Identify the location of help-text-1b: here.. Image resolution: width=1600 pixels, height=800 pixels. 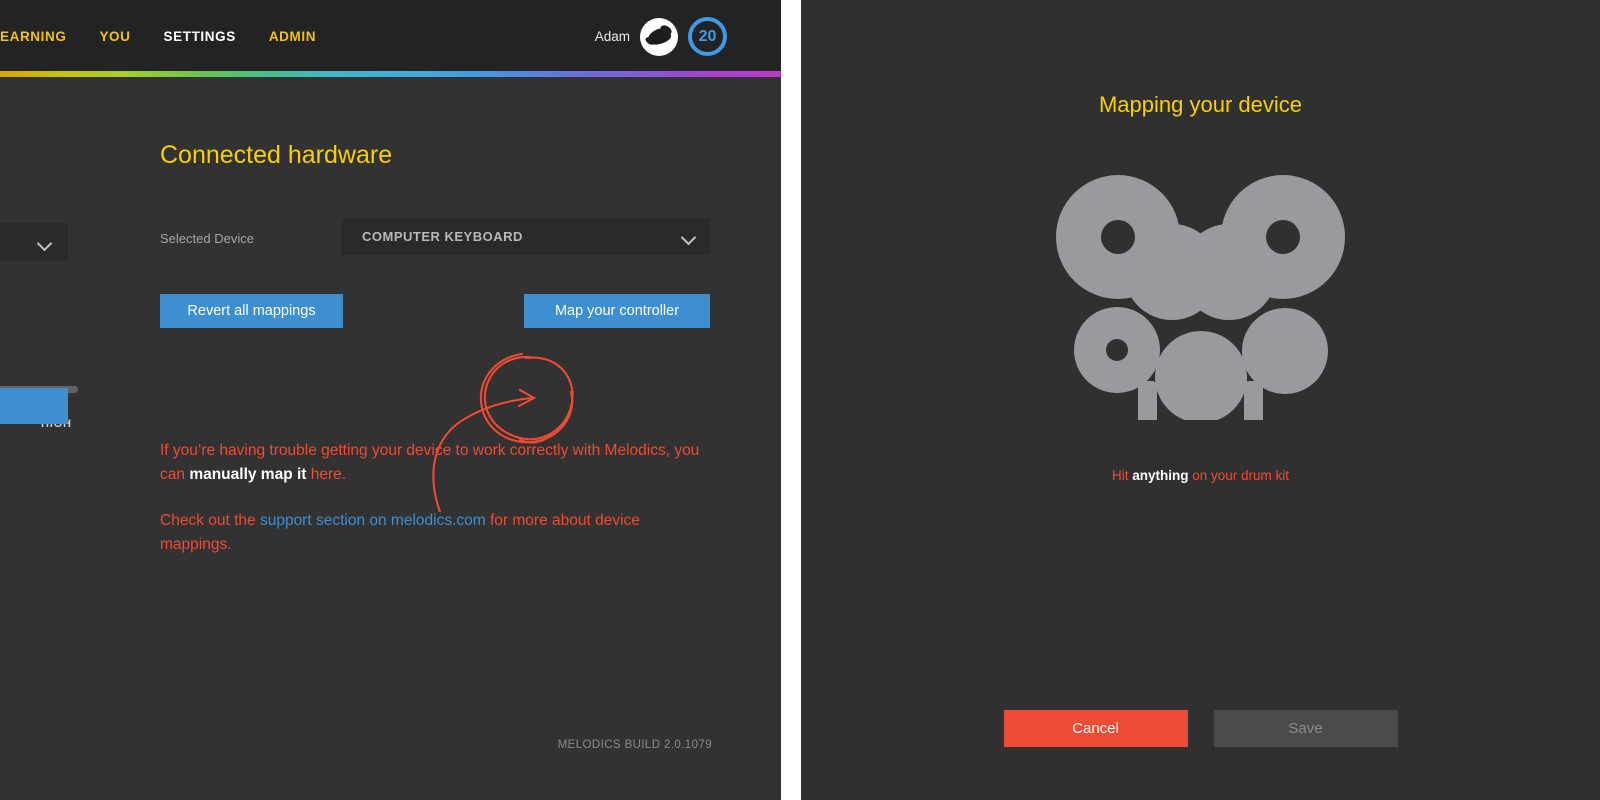
(326, 474).